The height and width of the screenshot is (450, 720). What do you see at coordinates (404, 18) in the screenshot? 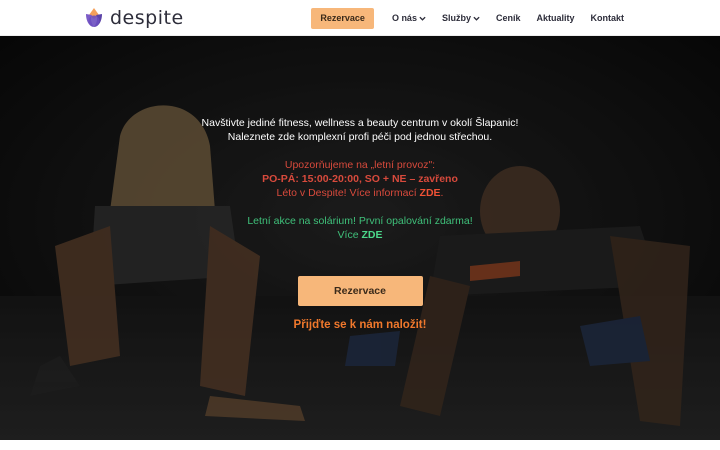
I see `nav-item-label: O nás` at bounding box center [404, 18].